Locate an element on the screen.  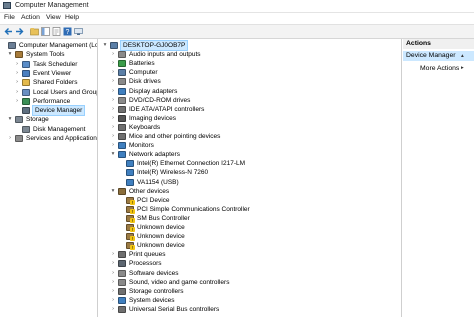
device-tree-item-universal-serial-bus-controllers-29: › Universal Serial Bus controllers is located at coordinates (250, 309).